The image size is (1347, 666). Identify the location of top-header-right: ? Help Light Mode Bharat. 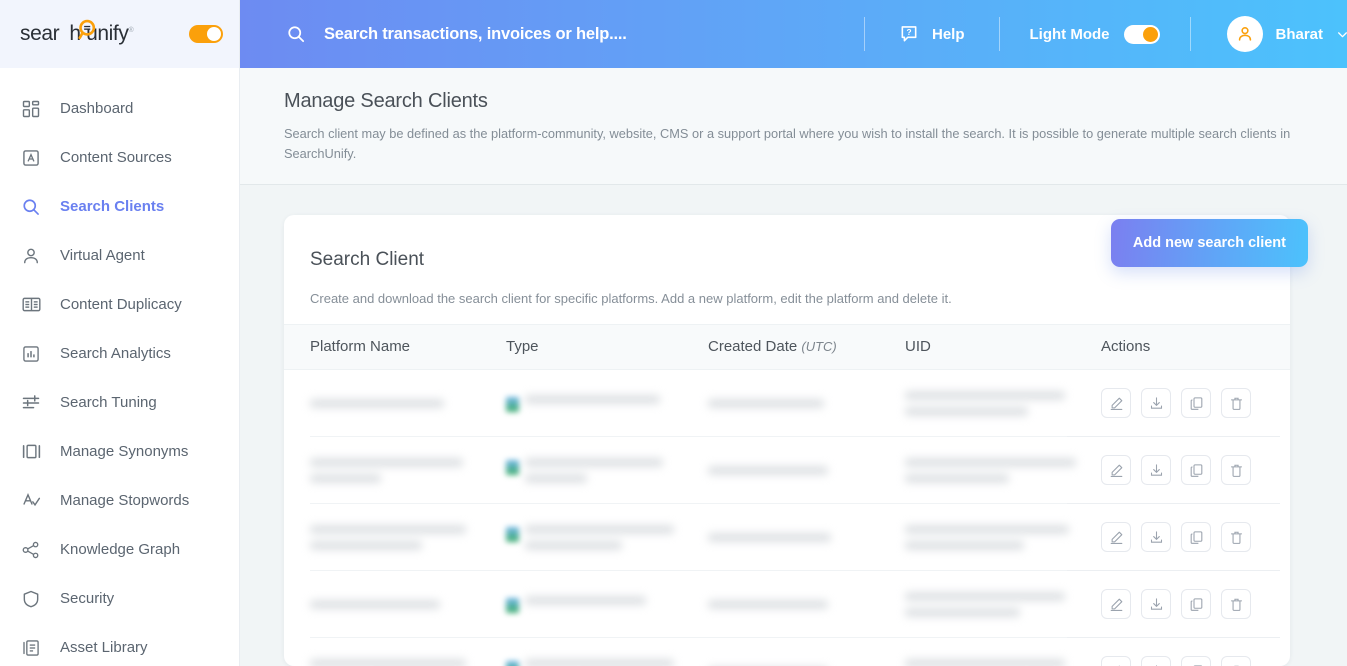
(1105, 34).